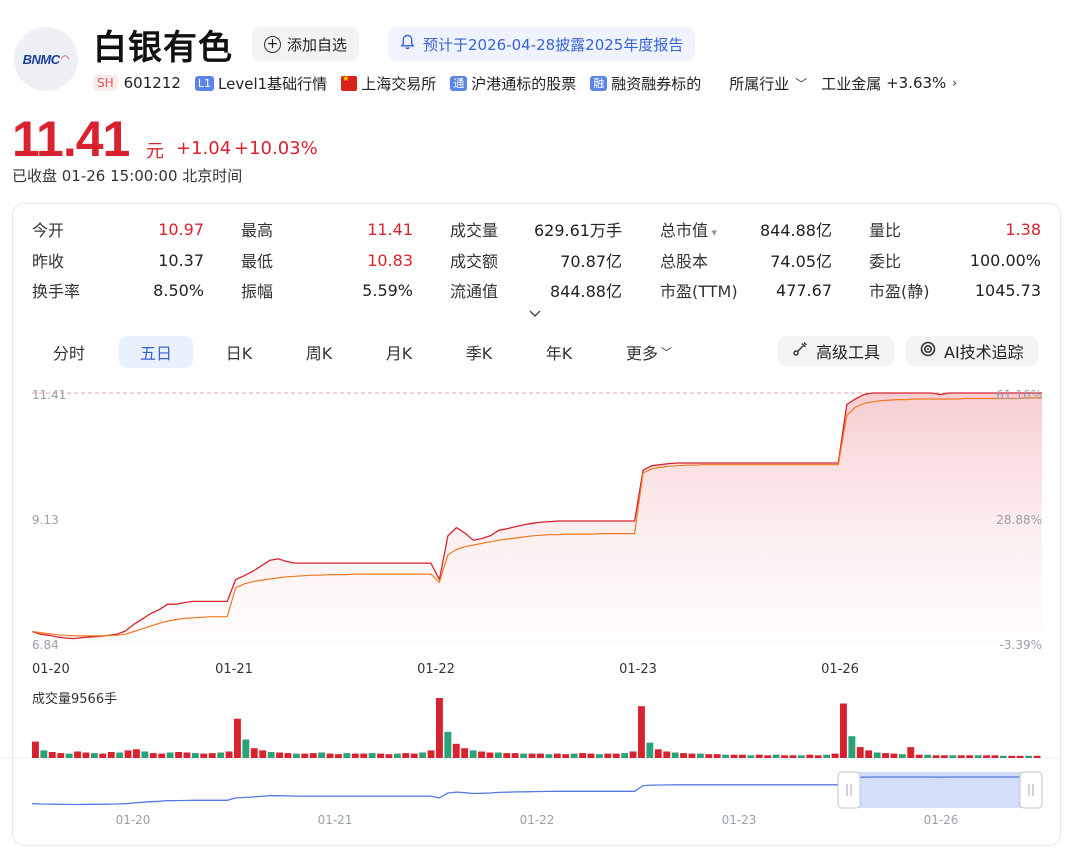  What do you see at coordinates (257, 291) in the screenshot?
I see `stat-label: 振幅` at bounding box center [257, 291].